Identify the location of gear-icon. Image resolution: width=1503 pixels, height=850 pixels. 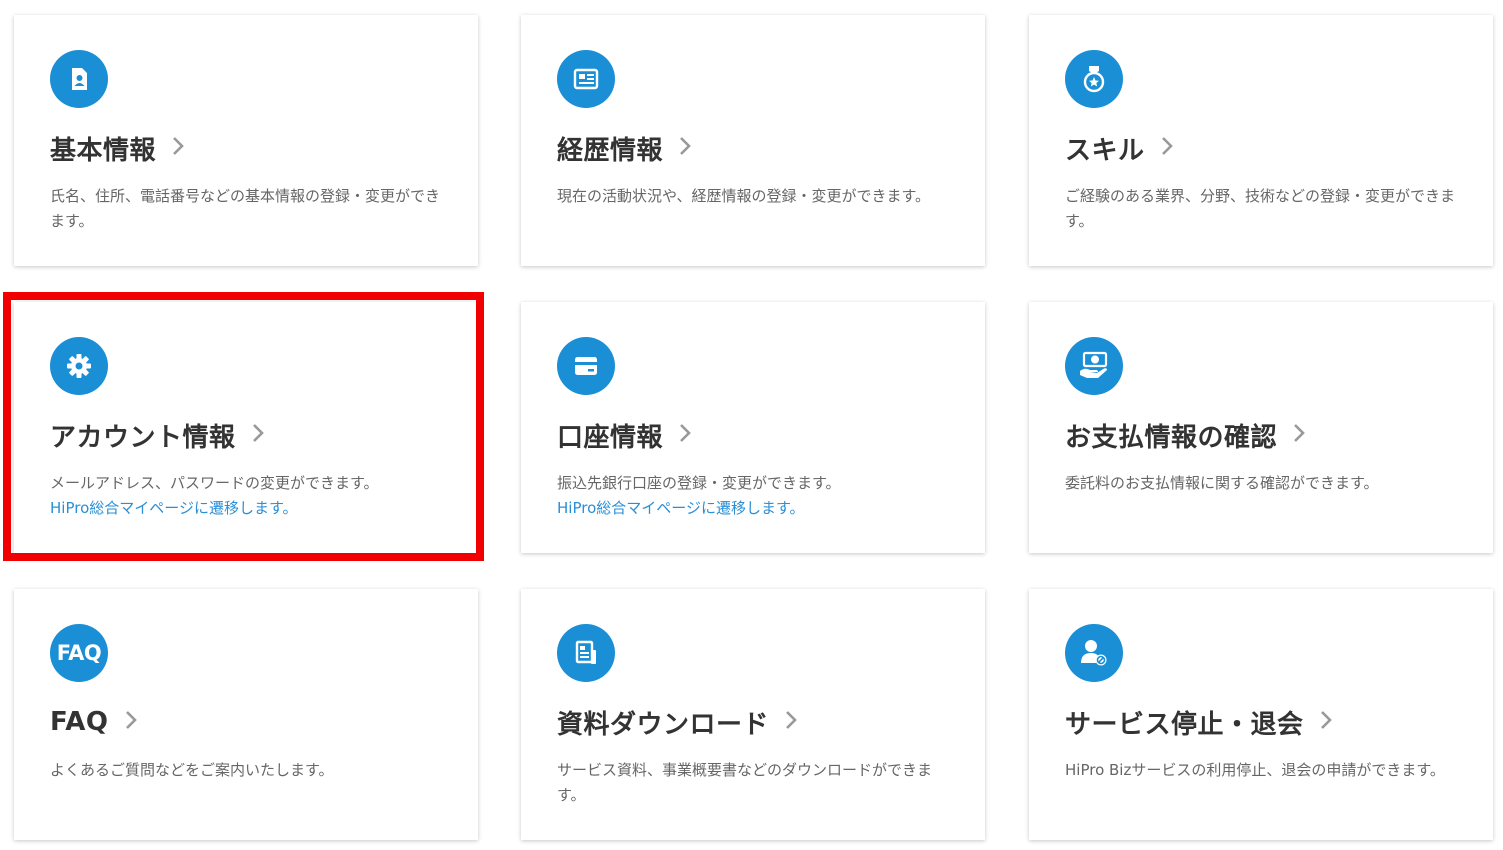
(79, 366).